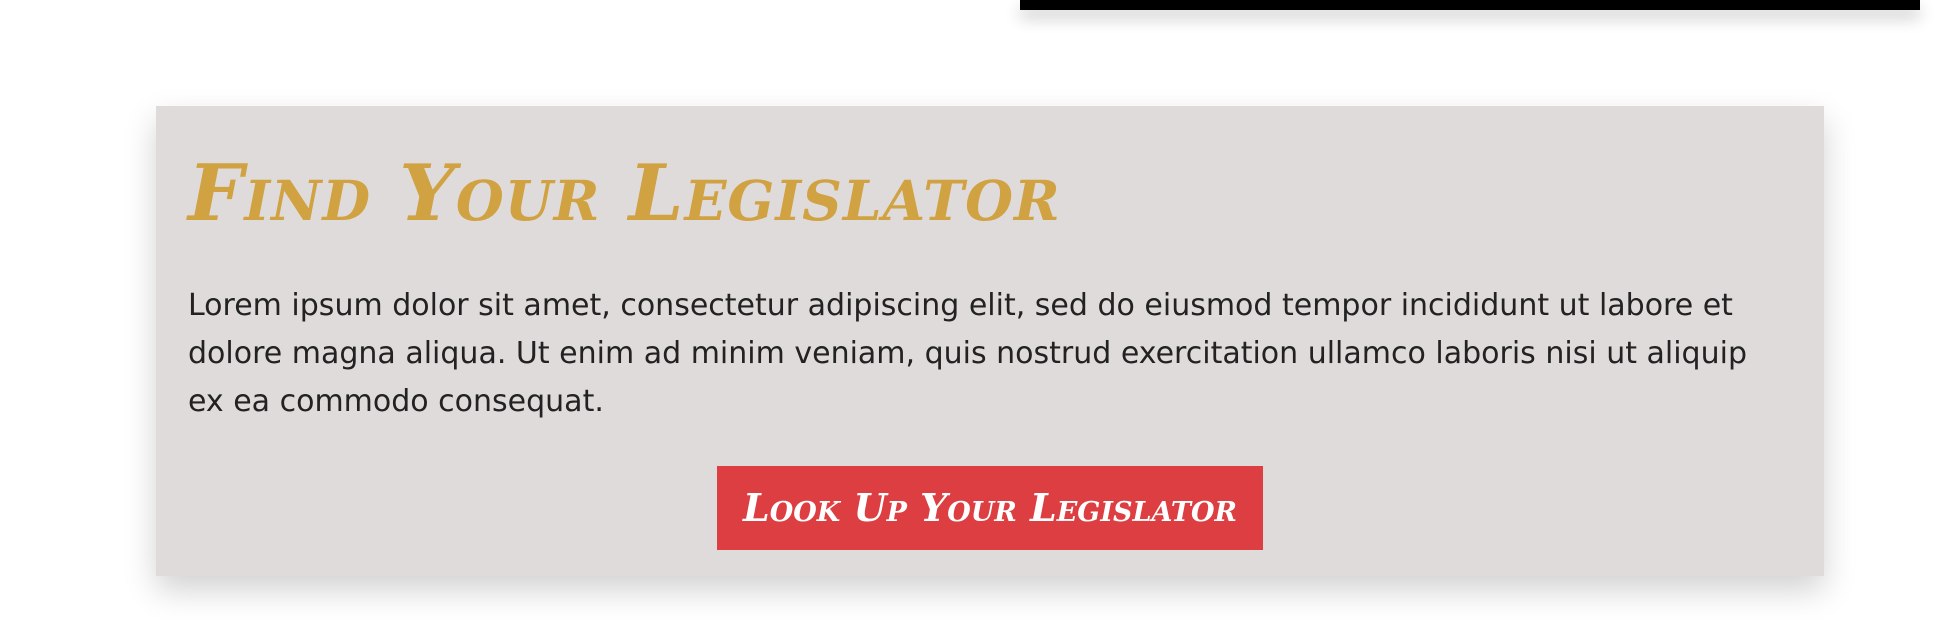 The width and height of the screenshot is (1960, 640). I want to click on look-up-legislator-button: Look Up Your Legislator, so click(990, 508).